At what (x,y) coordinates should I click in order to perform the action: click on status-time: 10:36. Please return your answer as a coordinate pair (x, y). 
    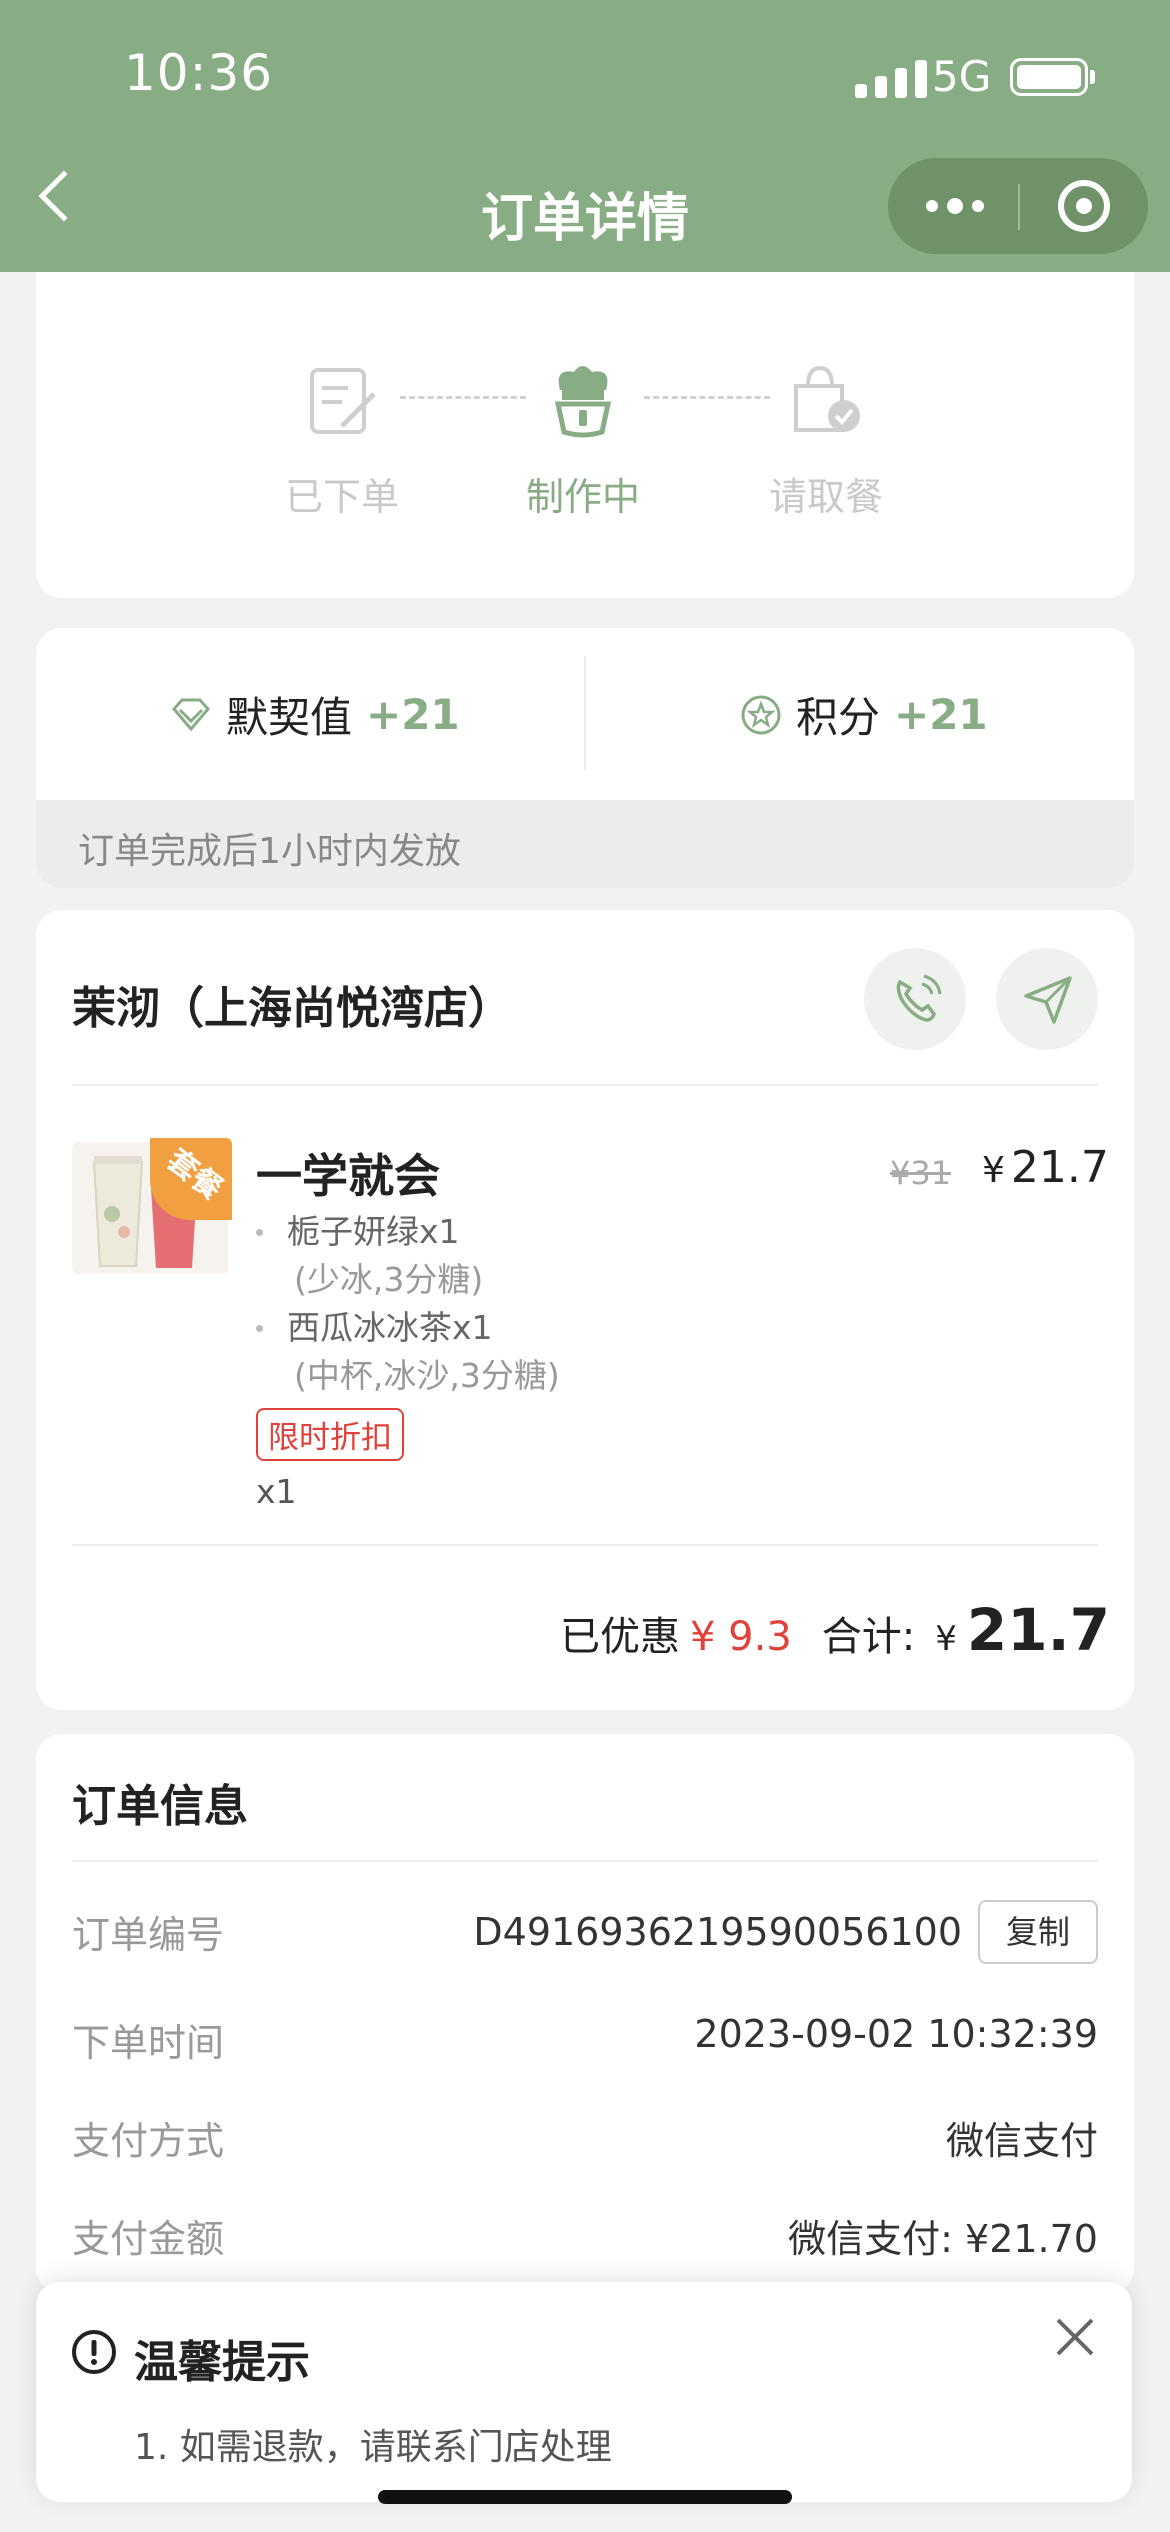
    Looking at the image, I should click on (199, 73).